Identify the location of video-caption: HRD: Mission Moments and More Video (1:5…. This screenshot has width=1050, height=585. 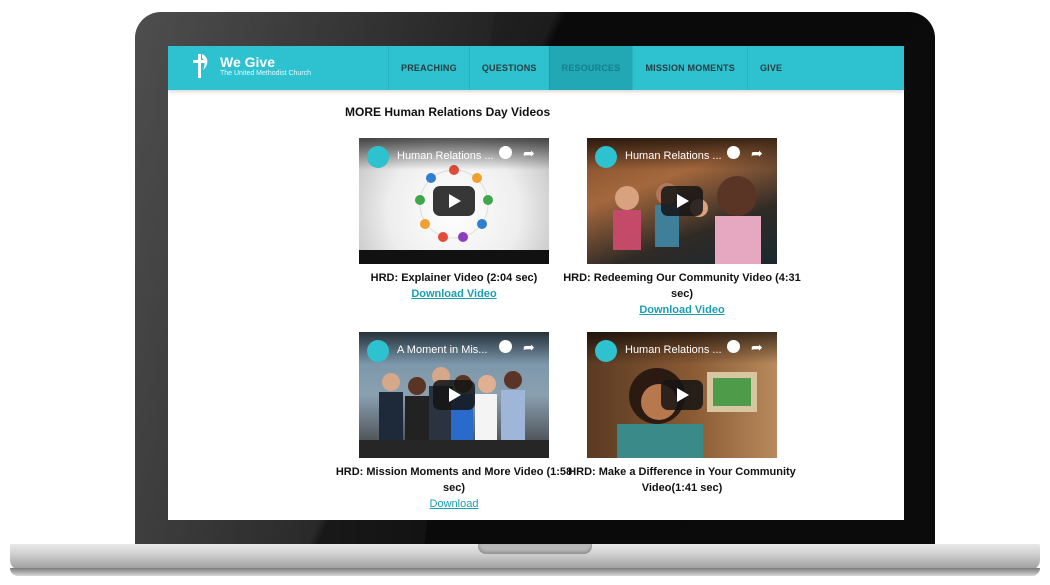
(454, 480).